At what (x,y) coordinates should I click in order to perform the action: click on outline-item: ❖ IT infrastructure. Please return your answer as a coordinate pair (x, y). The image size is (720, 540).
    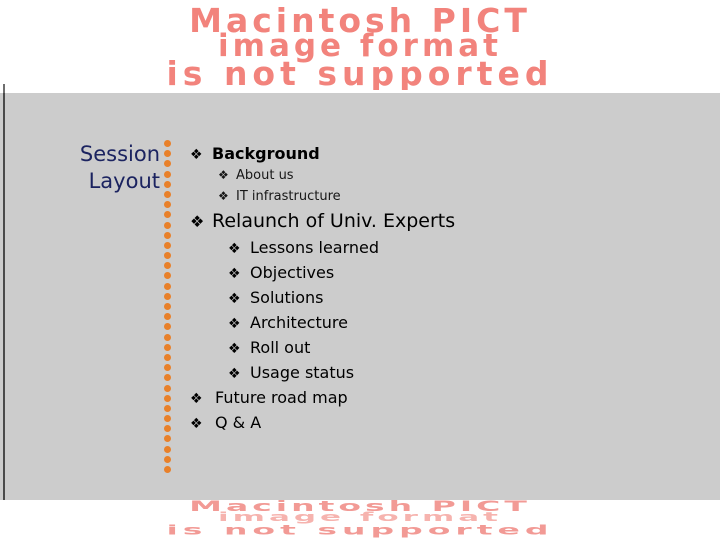
    Looking at the image, I should click on (459, 196).